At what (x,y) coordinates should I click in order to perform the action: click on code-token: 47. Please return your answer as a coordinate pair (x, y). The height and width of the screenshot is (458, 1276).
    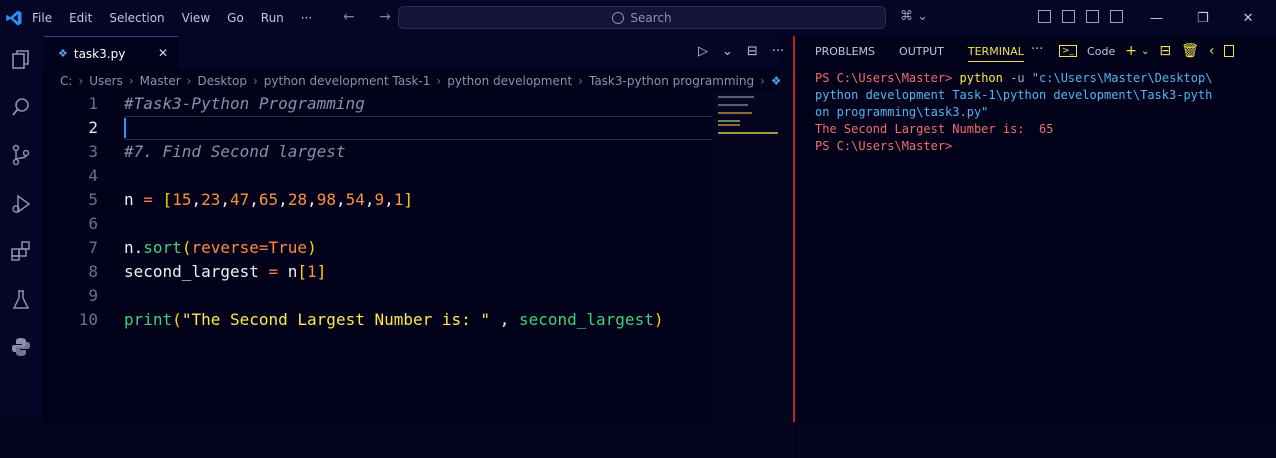
    Looking at the image, I should click on (240, 199).